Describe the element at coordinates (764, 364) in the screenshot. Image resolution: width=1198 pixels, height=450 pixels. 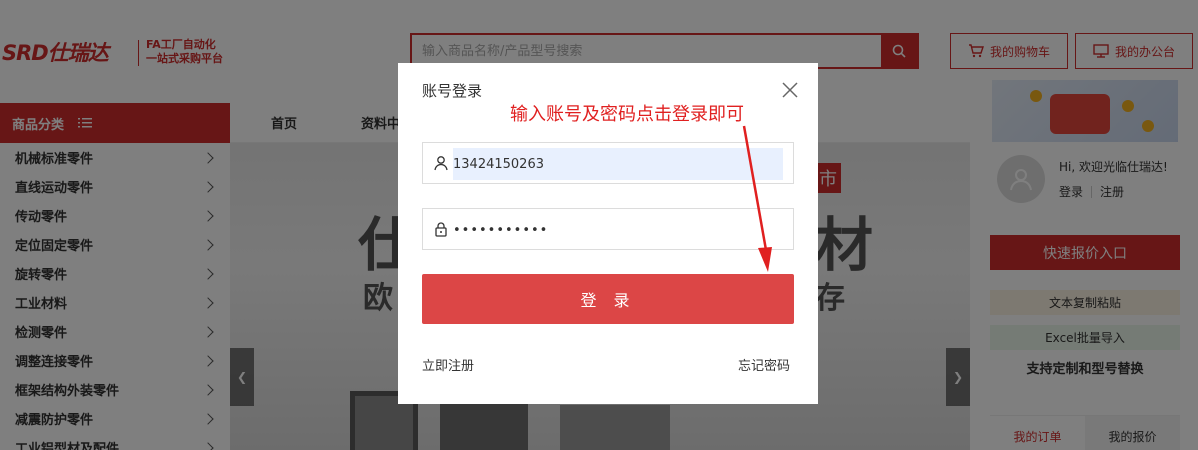
I see `forgot-password-link: 忘记密码` at that location.